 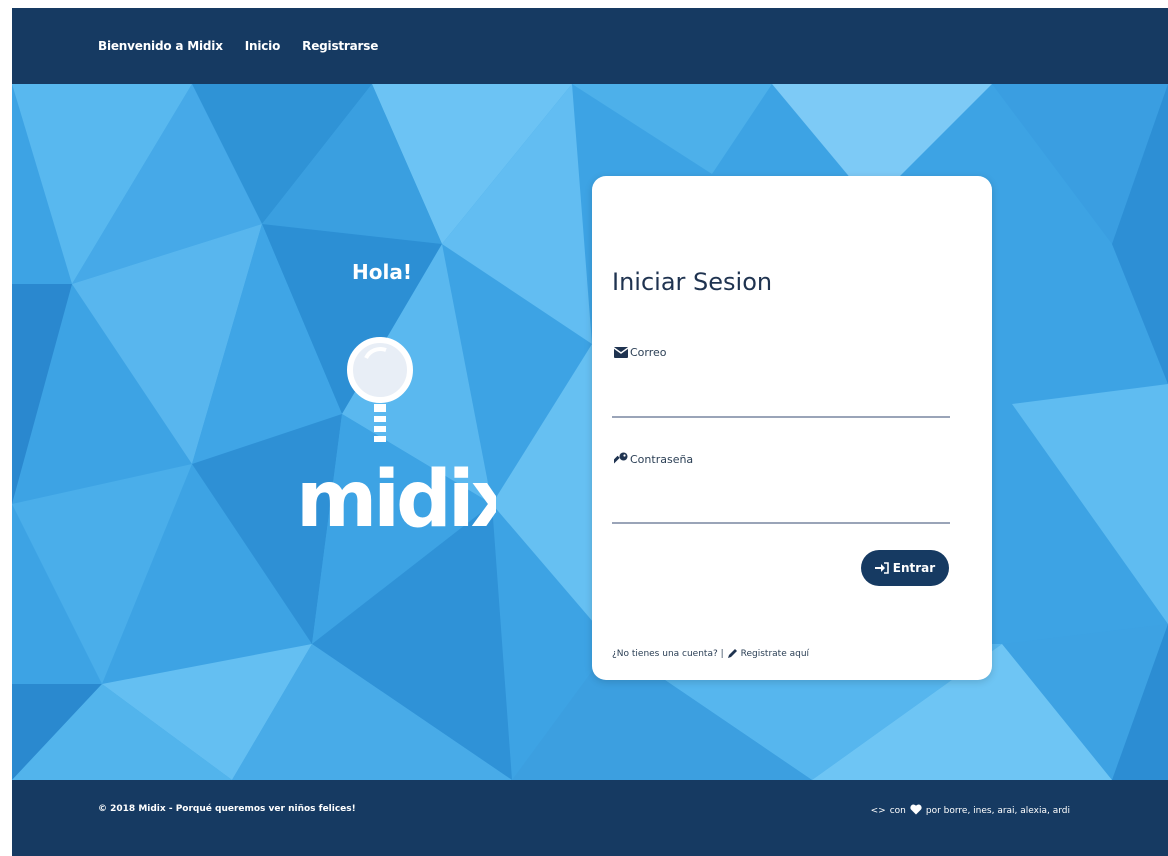 What do you see at coordinates (897, 811) in the screenshot?
I see `footer-con: con` at bounding box center [897, 811].